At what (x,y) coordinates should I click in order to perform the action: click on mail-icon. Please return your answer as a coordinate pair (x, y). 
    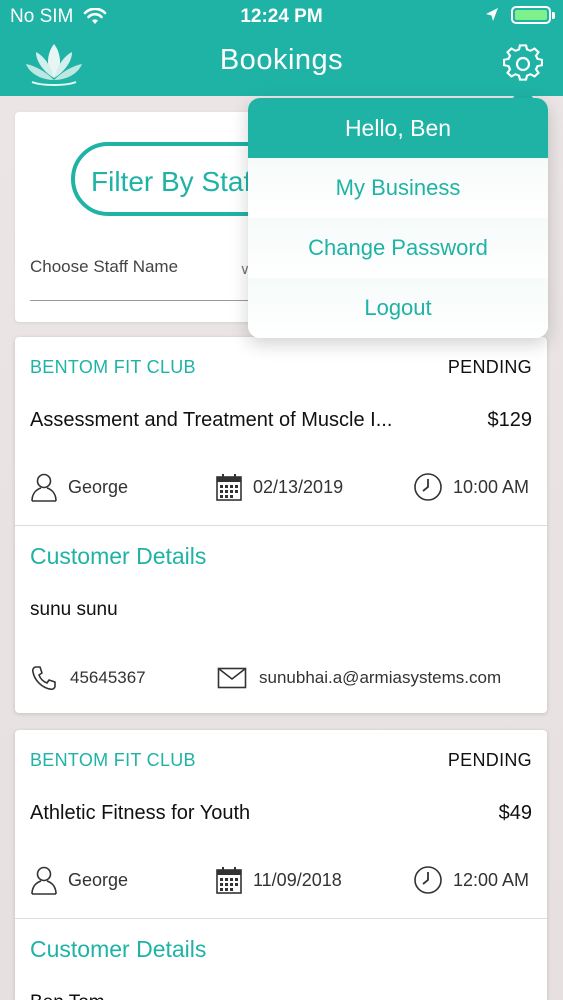
    Looking at the image, I should click on (232, 678).